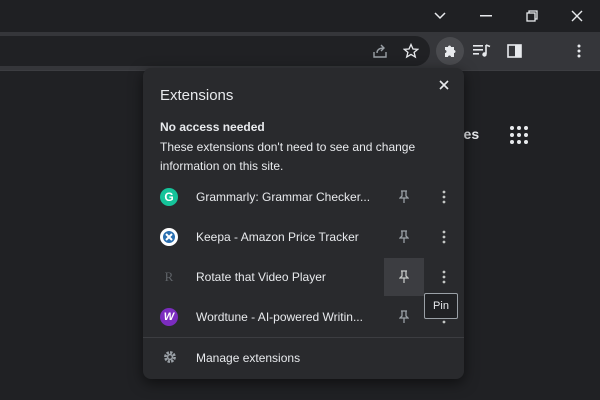 Image resolution: width=600 pixels, height=400 pixels. Describe the element at coordinates (170, 357) in the screenshot. I see `gear-icon` at that location.